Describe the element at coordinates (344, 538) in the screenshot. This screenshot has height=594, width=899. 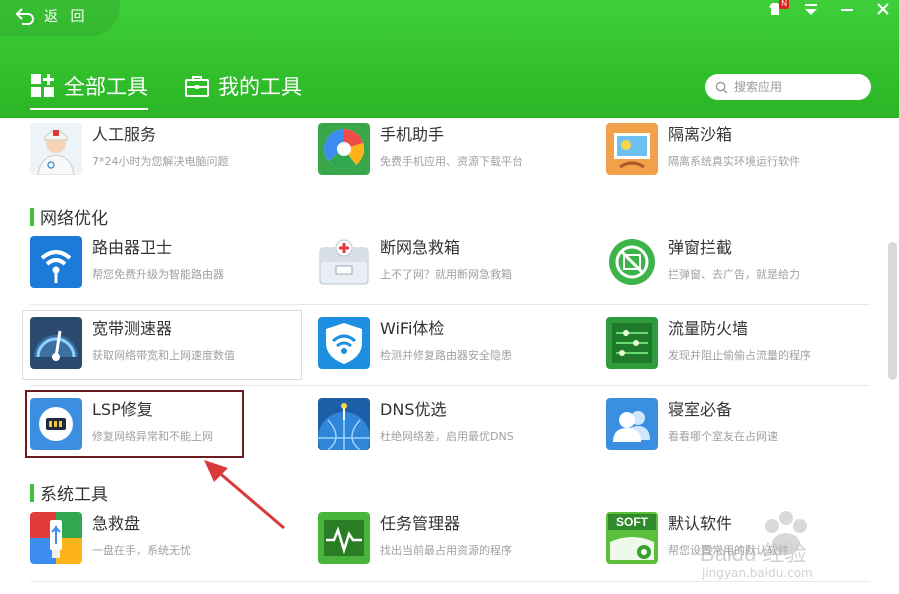
I see `task-manager-icon` at that location.